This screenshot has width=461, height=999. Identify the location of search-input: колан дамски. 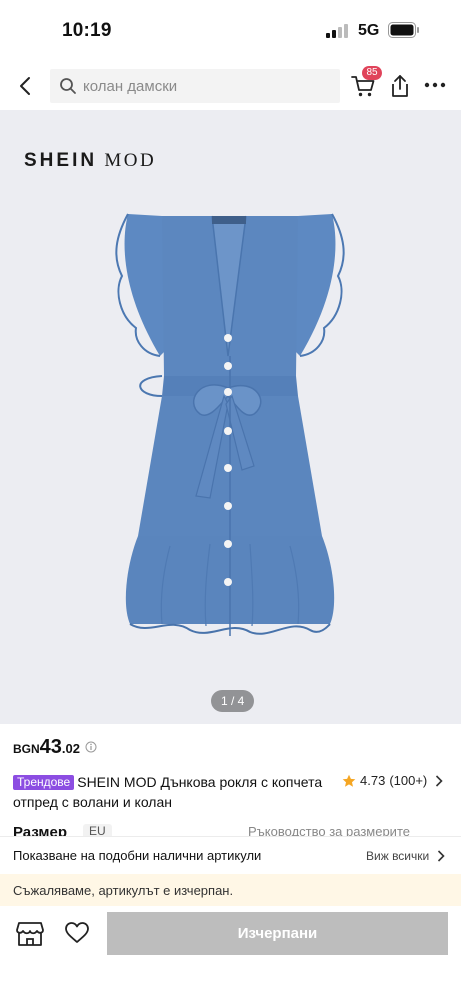
(195, 86).